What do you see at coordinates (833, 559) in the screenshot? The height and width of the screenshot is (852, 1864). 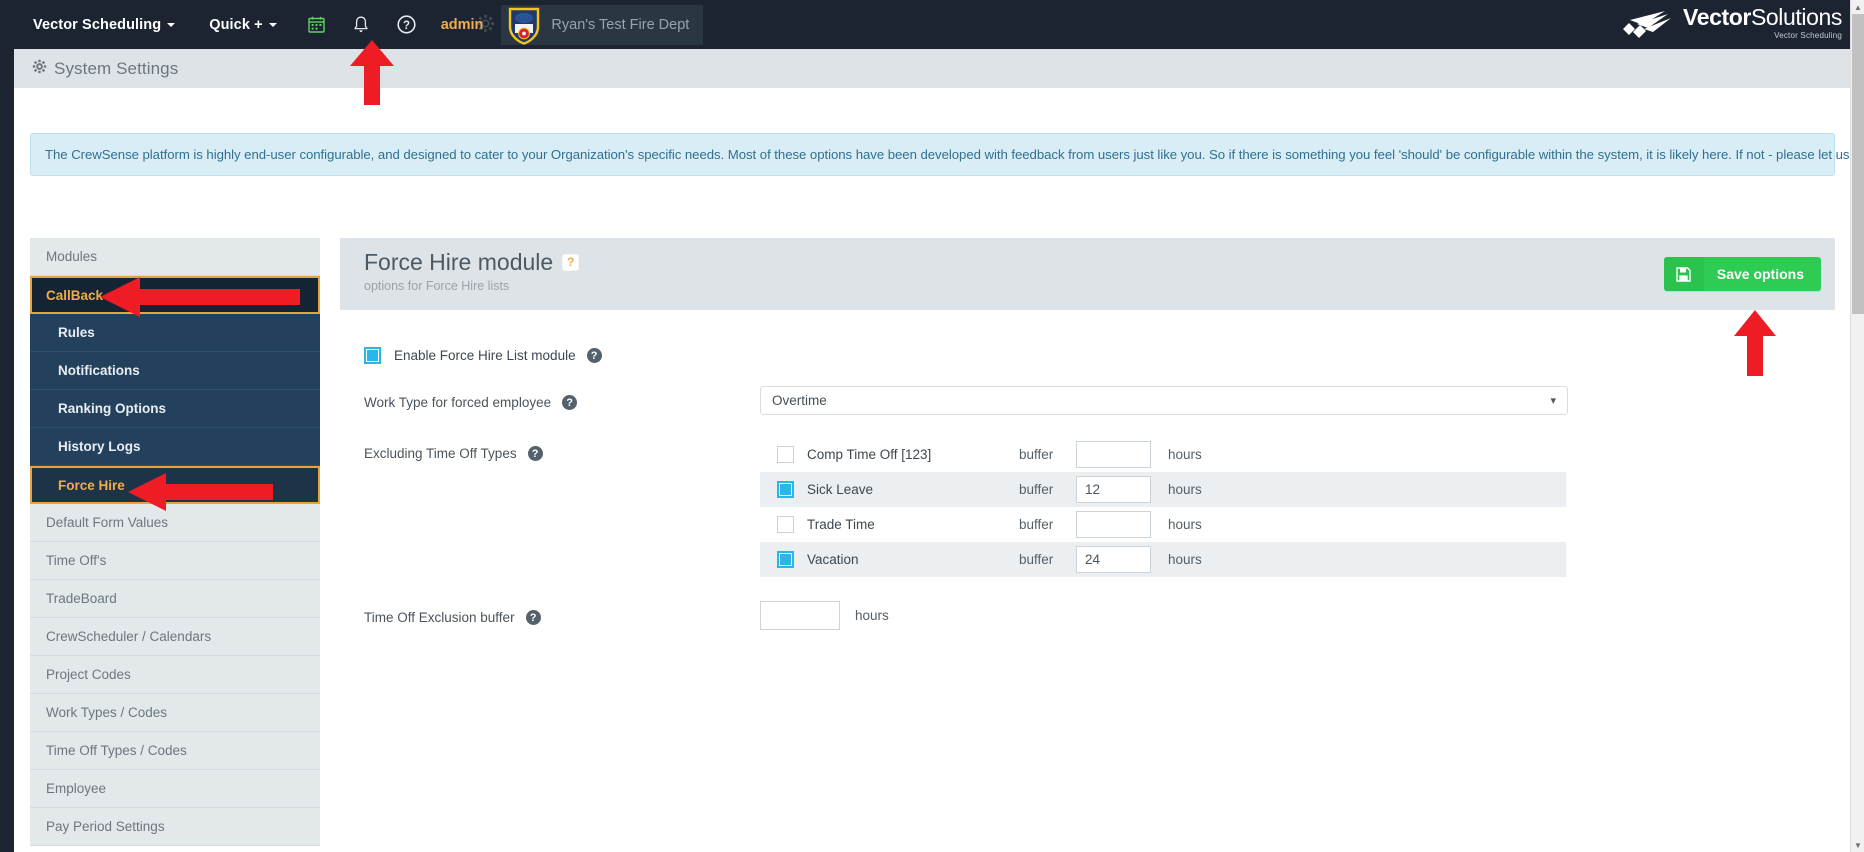 I see `time-off-type-name: Vacation` at bounding box center [833, 559].